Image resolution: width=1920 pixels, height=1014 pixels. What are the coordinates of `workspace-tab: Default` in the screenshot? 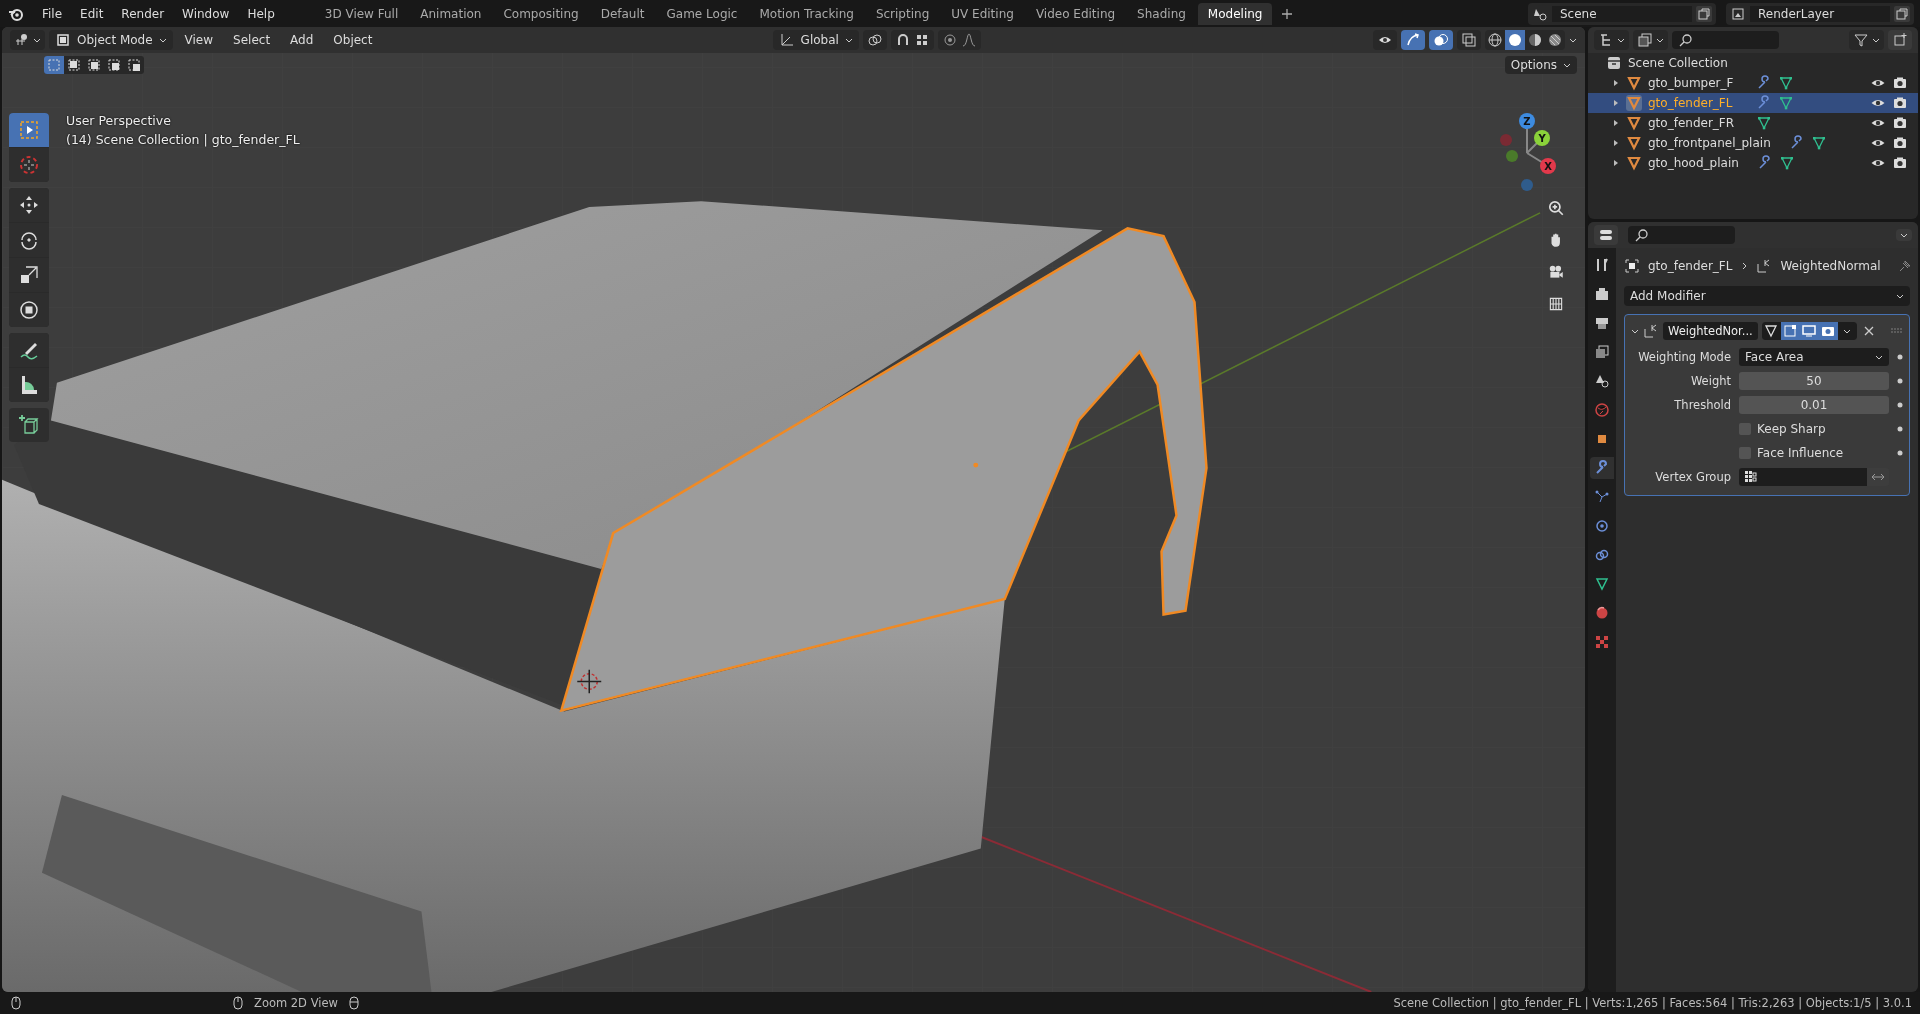 It's located at (622, 13).